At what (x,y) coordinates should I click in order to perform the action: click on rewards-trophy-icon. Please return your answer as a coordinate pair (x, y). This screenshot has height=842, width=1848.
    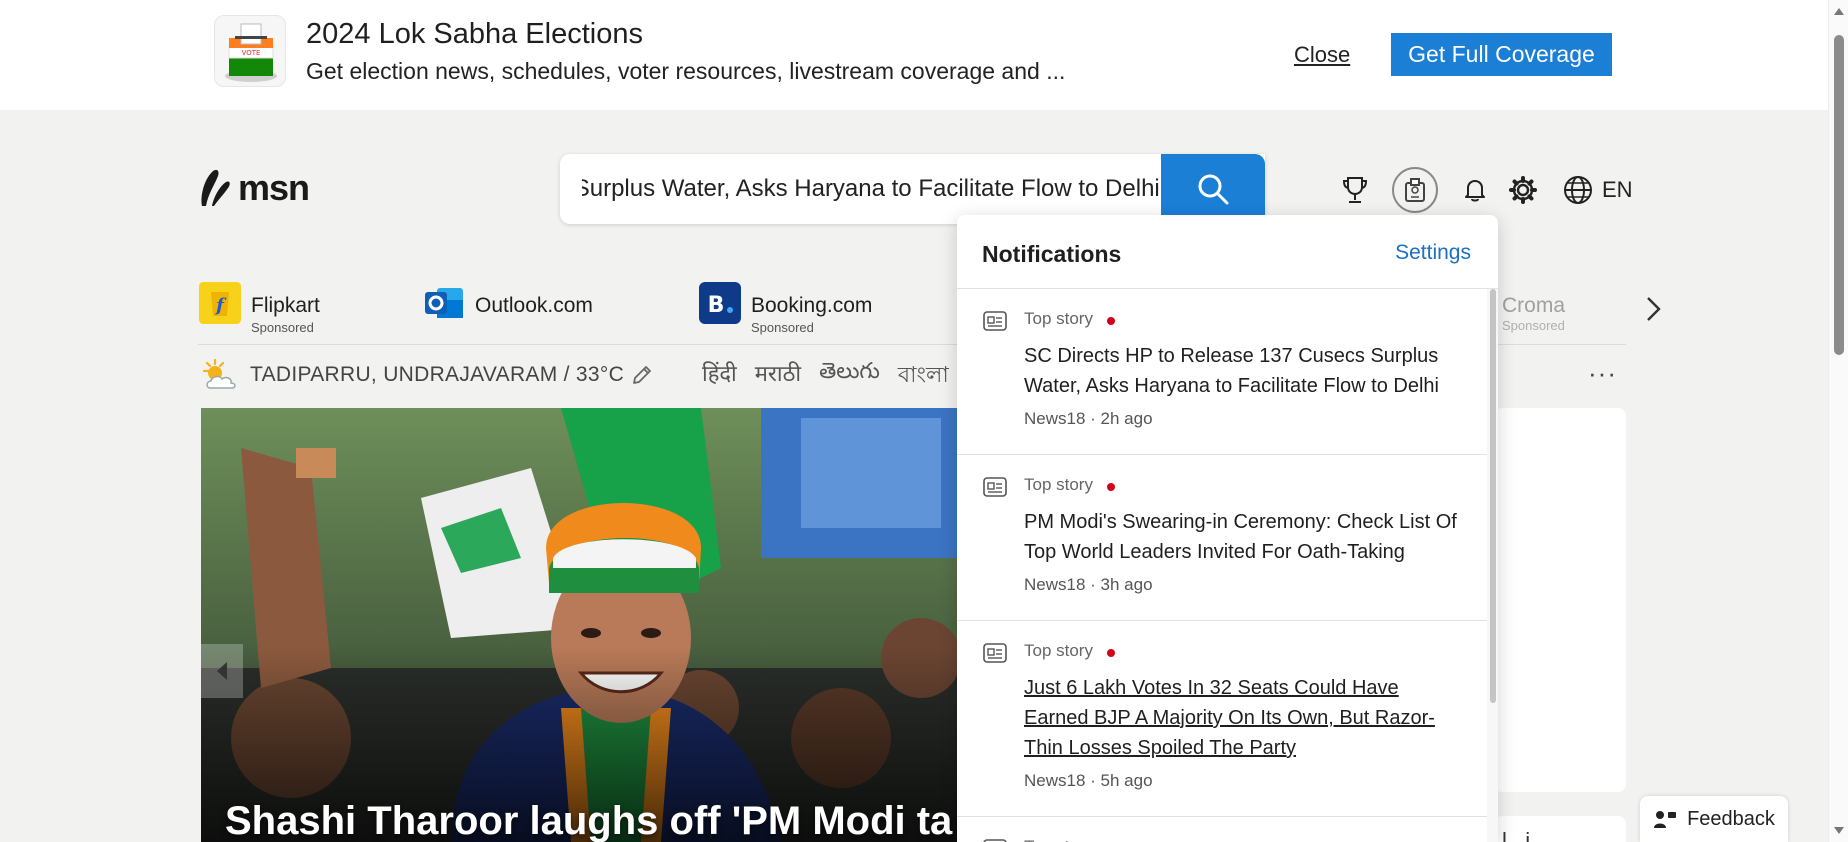
    Looking at the image, I should click on (1355, 190).